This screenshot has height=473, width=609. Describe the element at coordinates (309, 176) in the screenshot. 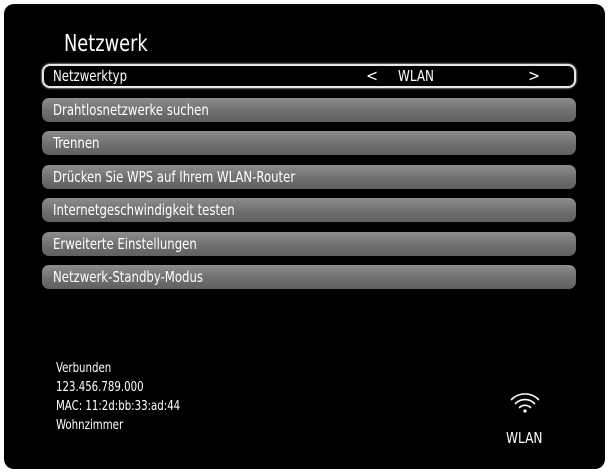

I see `menu-item-wps: Drücken Sie WPS auf Ihrem WLAN-Router` at that location.